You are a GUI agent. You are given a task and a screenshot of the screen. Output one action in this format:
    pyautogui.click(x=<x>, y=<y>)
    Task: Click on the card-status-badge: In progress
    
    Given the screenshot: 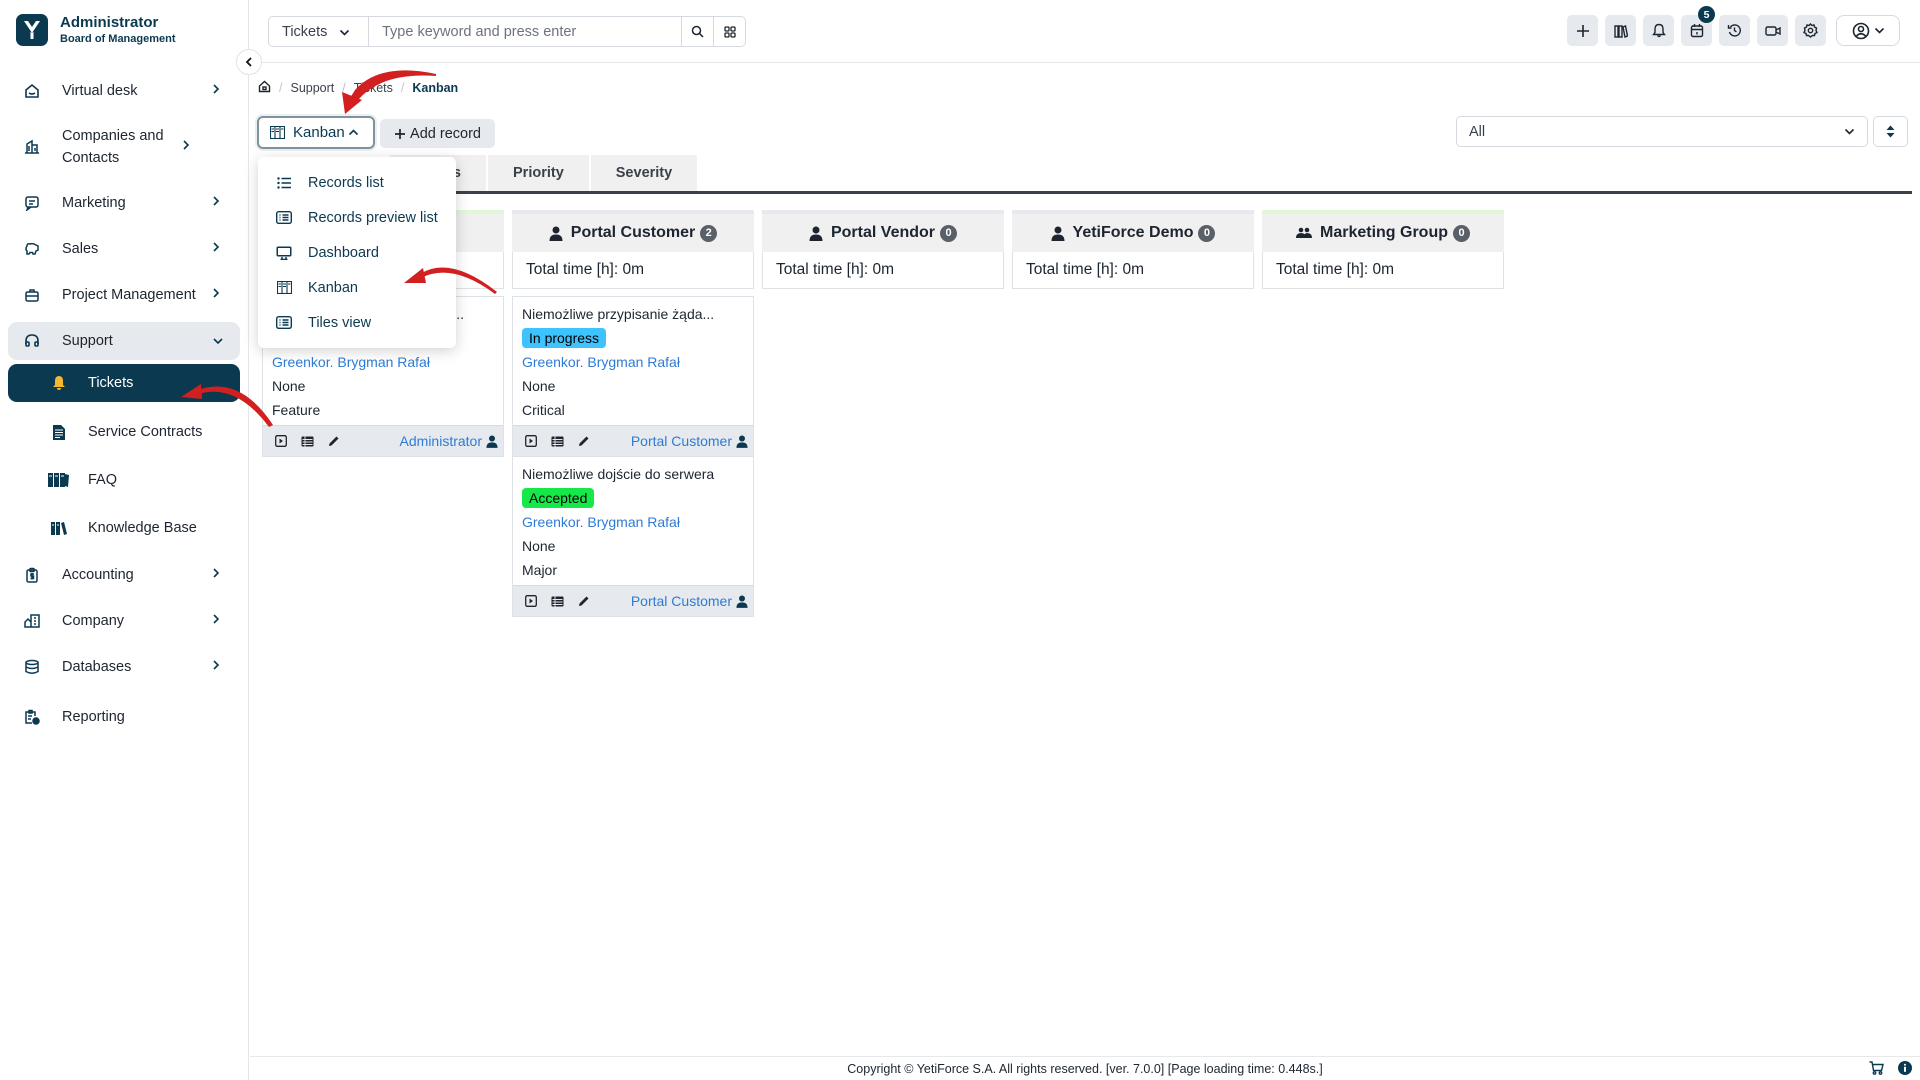 What is the action you would take?
    pyautogui.click(x=564, y=338)
    